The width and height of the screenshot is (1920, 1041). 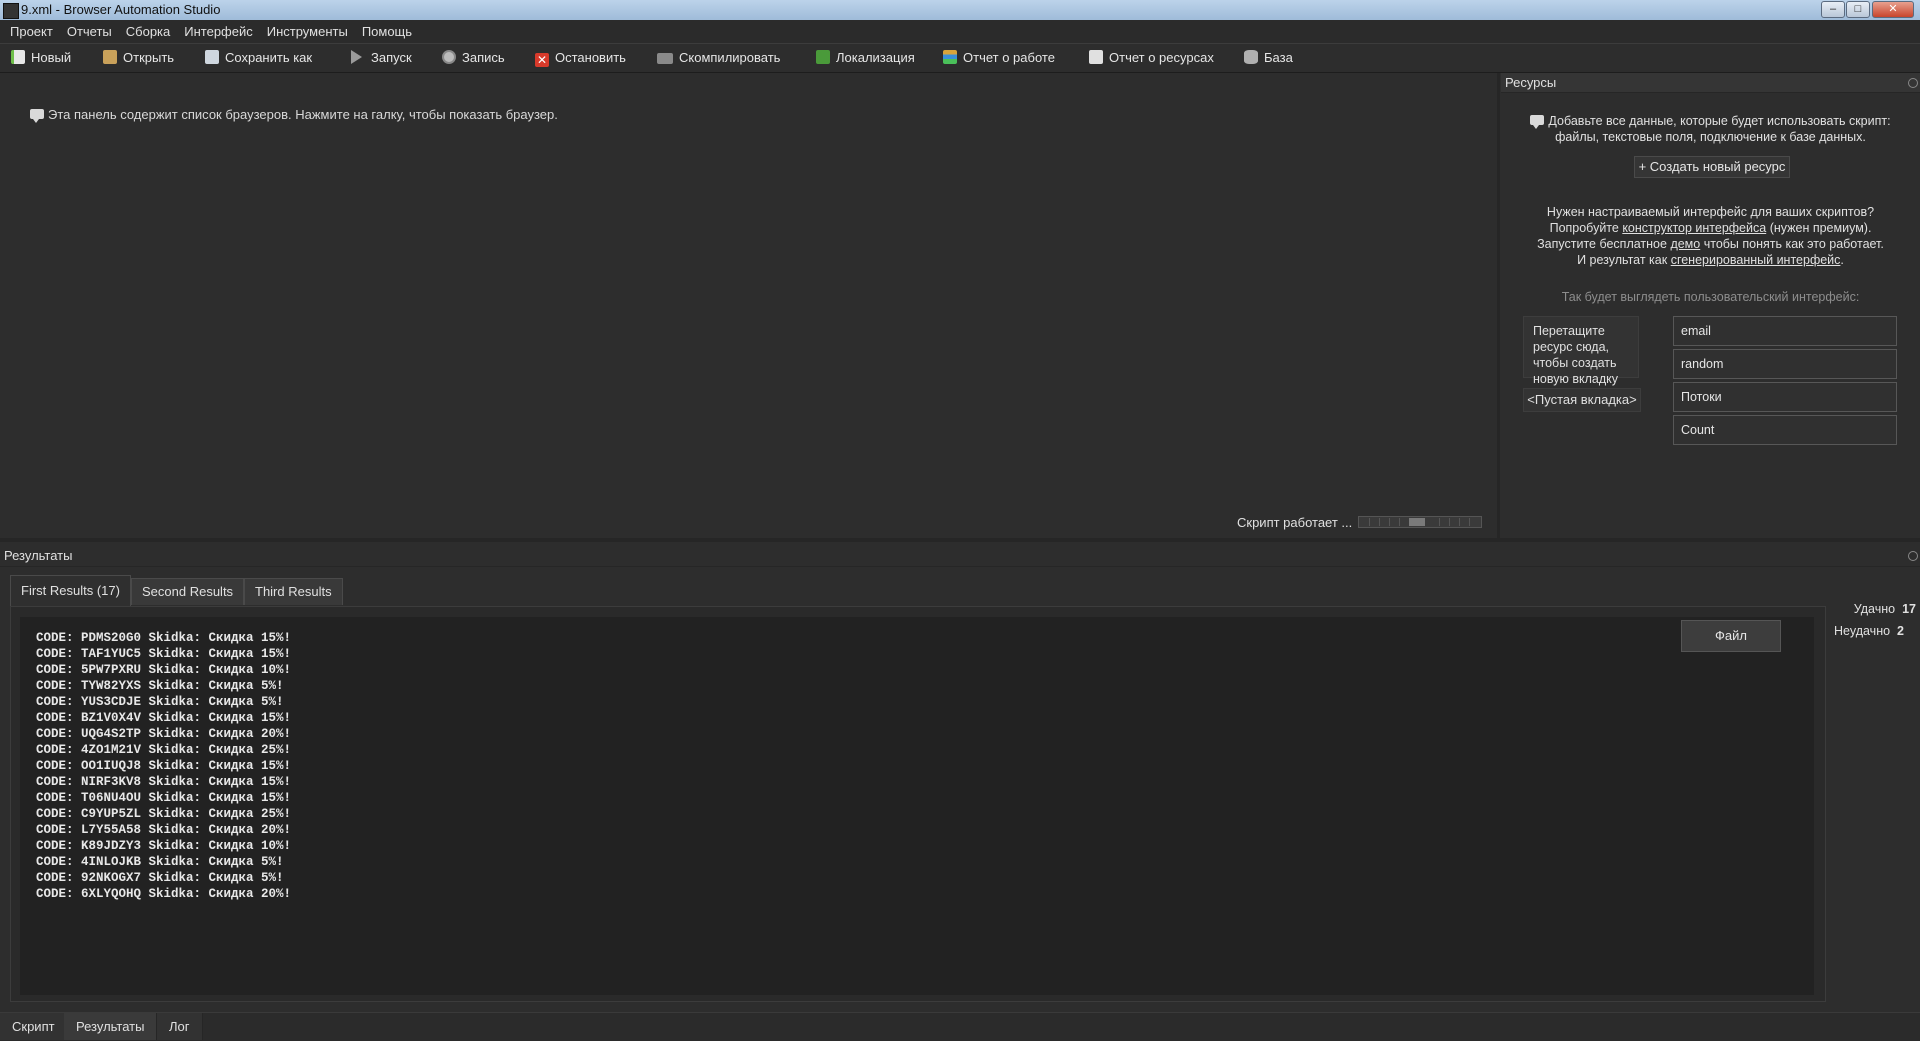 What do you see at coordinates (160, 702) in the screenshot?
I see `result-line: CODE: YUS3CDJE Skidka: Скидка 5%!` at bounding box center [160, 702].